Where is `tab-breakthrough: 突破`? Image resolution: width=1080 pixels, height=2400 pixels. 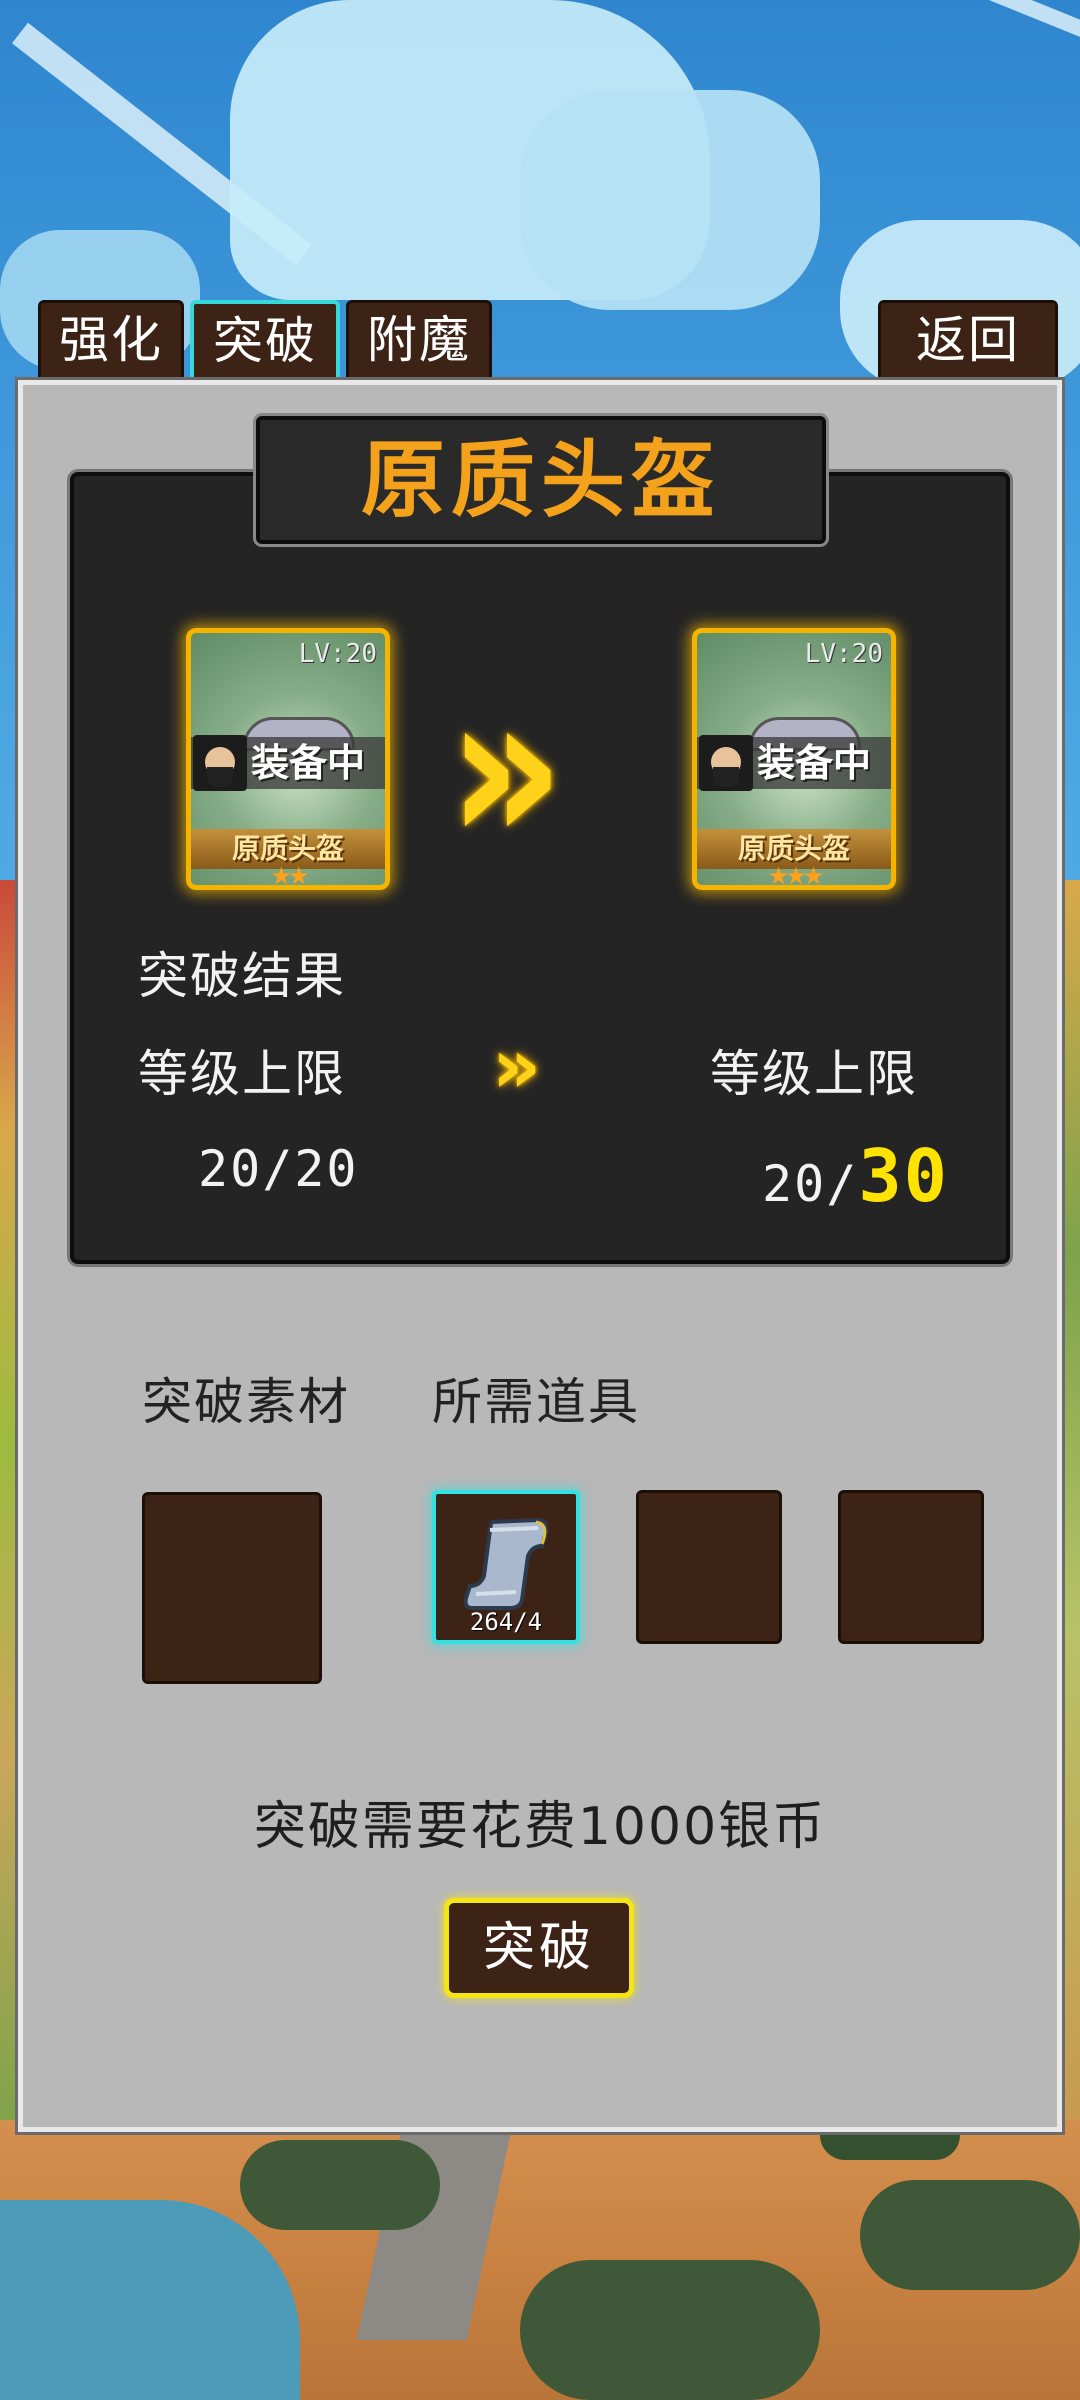 tab-breakthrough: 突破 is located at coordinates (265, 339).